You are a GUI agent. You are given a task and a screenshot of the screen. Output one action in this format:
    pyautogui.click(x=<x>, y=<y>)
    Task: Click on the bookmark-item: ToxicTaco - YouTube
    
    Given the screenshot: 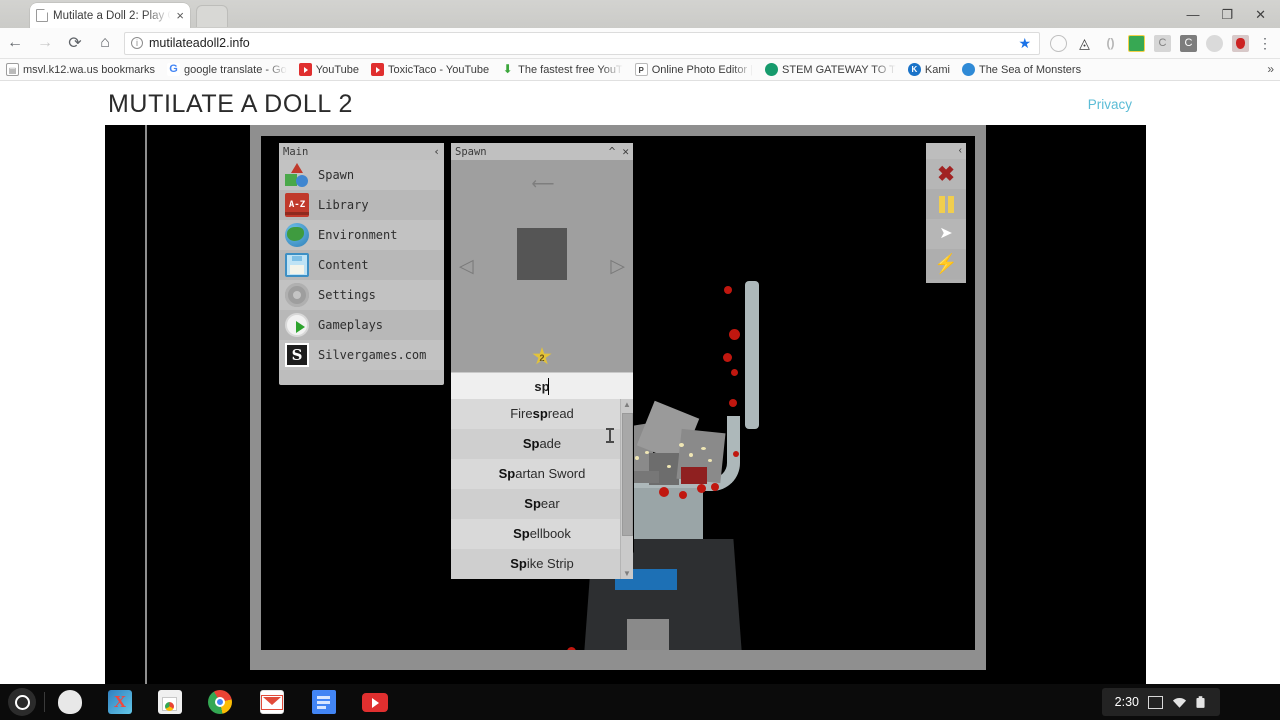 What is the action you would take?
    pyautogui.click(x=430, y=69)
    